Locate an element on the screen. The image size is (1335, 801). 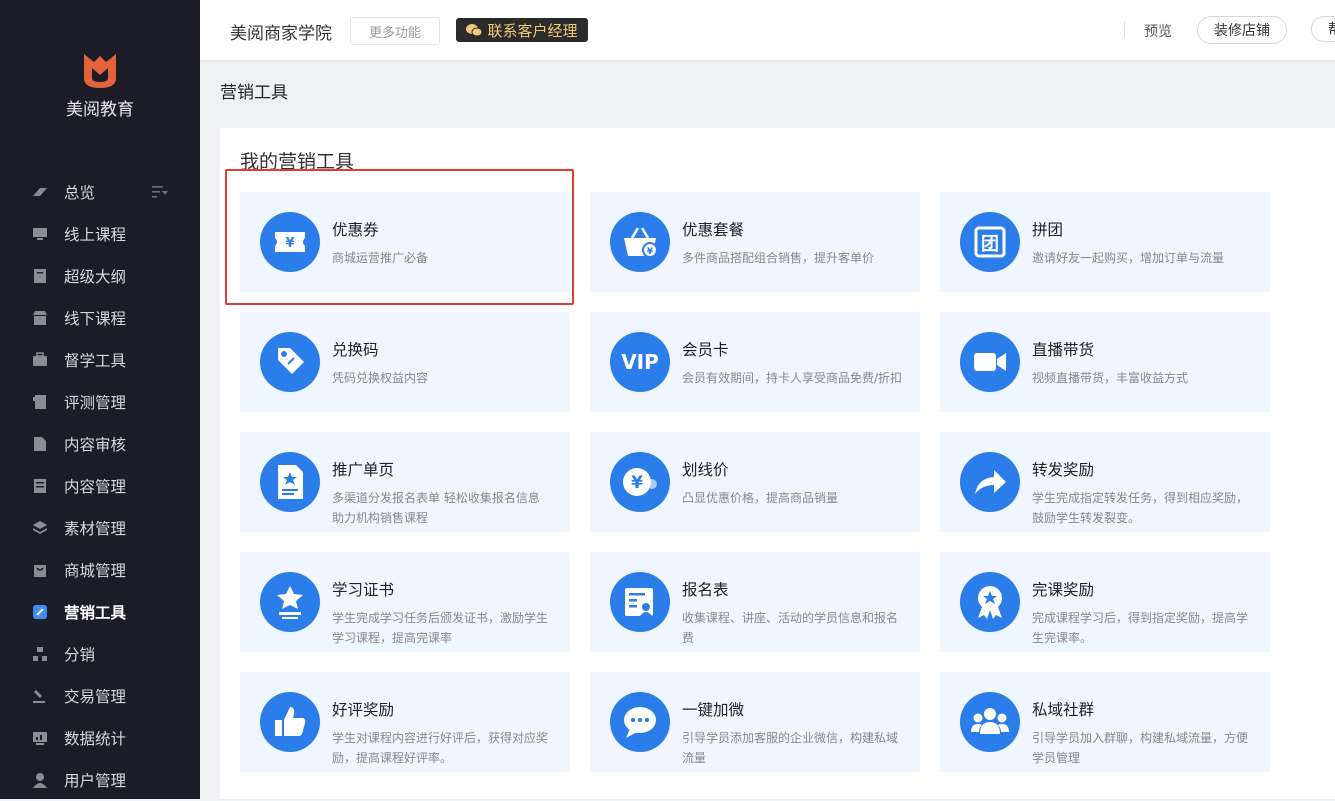
sidebar-item-label: 商城管理 is located at coordinates (95, 571).